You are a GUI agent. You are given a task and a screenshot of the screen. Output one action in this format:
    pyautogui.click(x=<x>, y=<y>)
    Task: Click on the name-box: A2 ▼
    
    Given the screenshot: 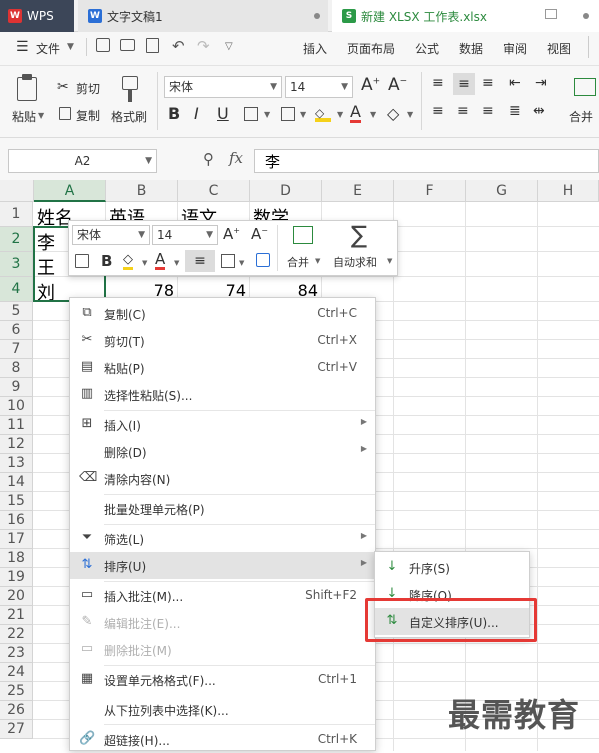 What is the action you would take?
    pyautogui.click(x=82, y=161)
    